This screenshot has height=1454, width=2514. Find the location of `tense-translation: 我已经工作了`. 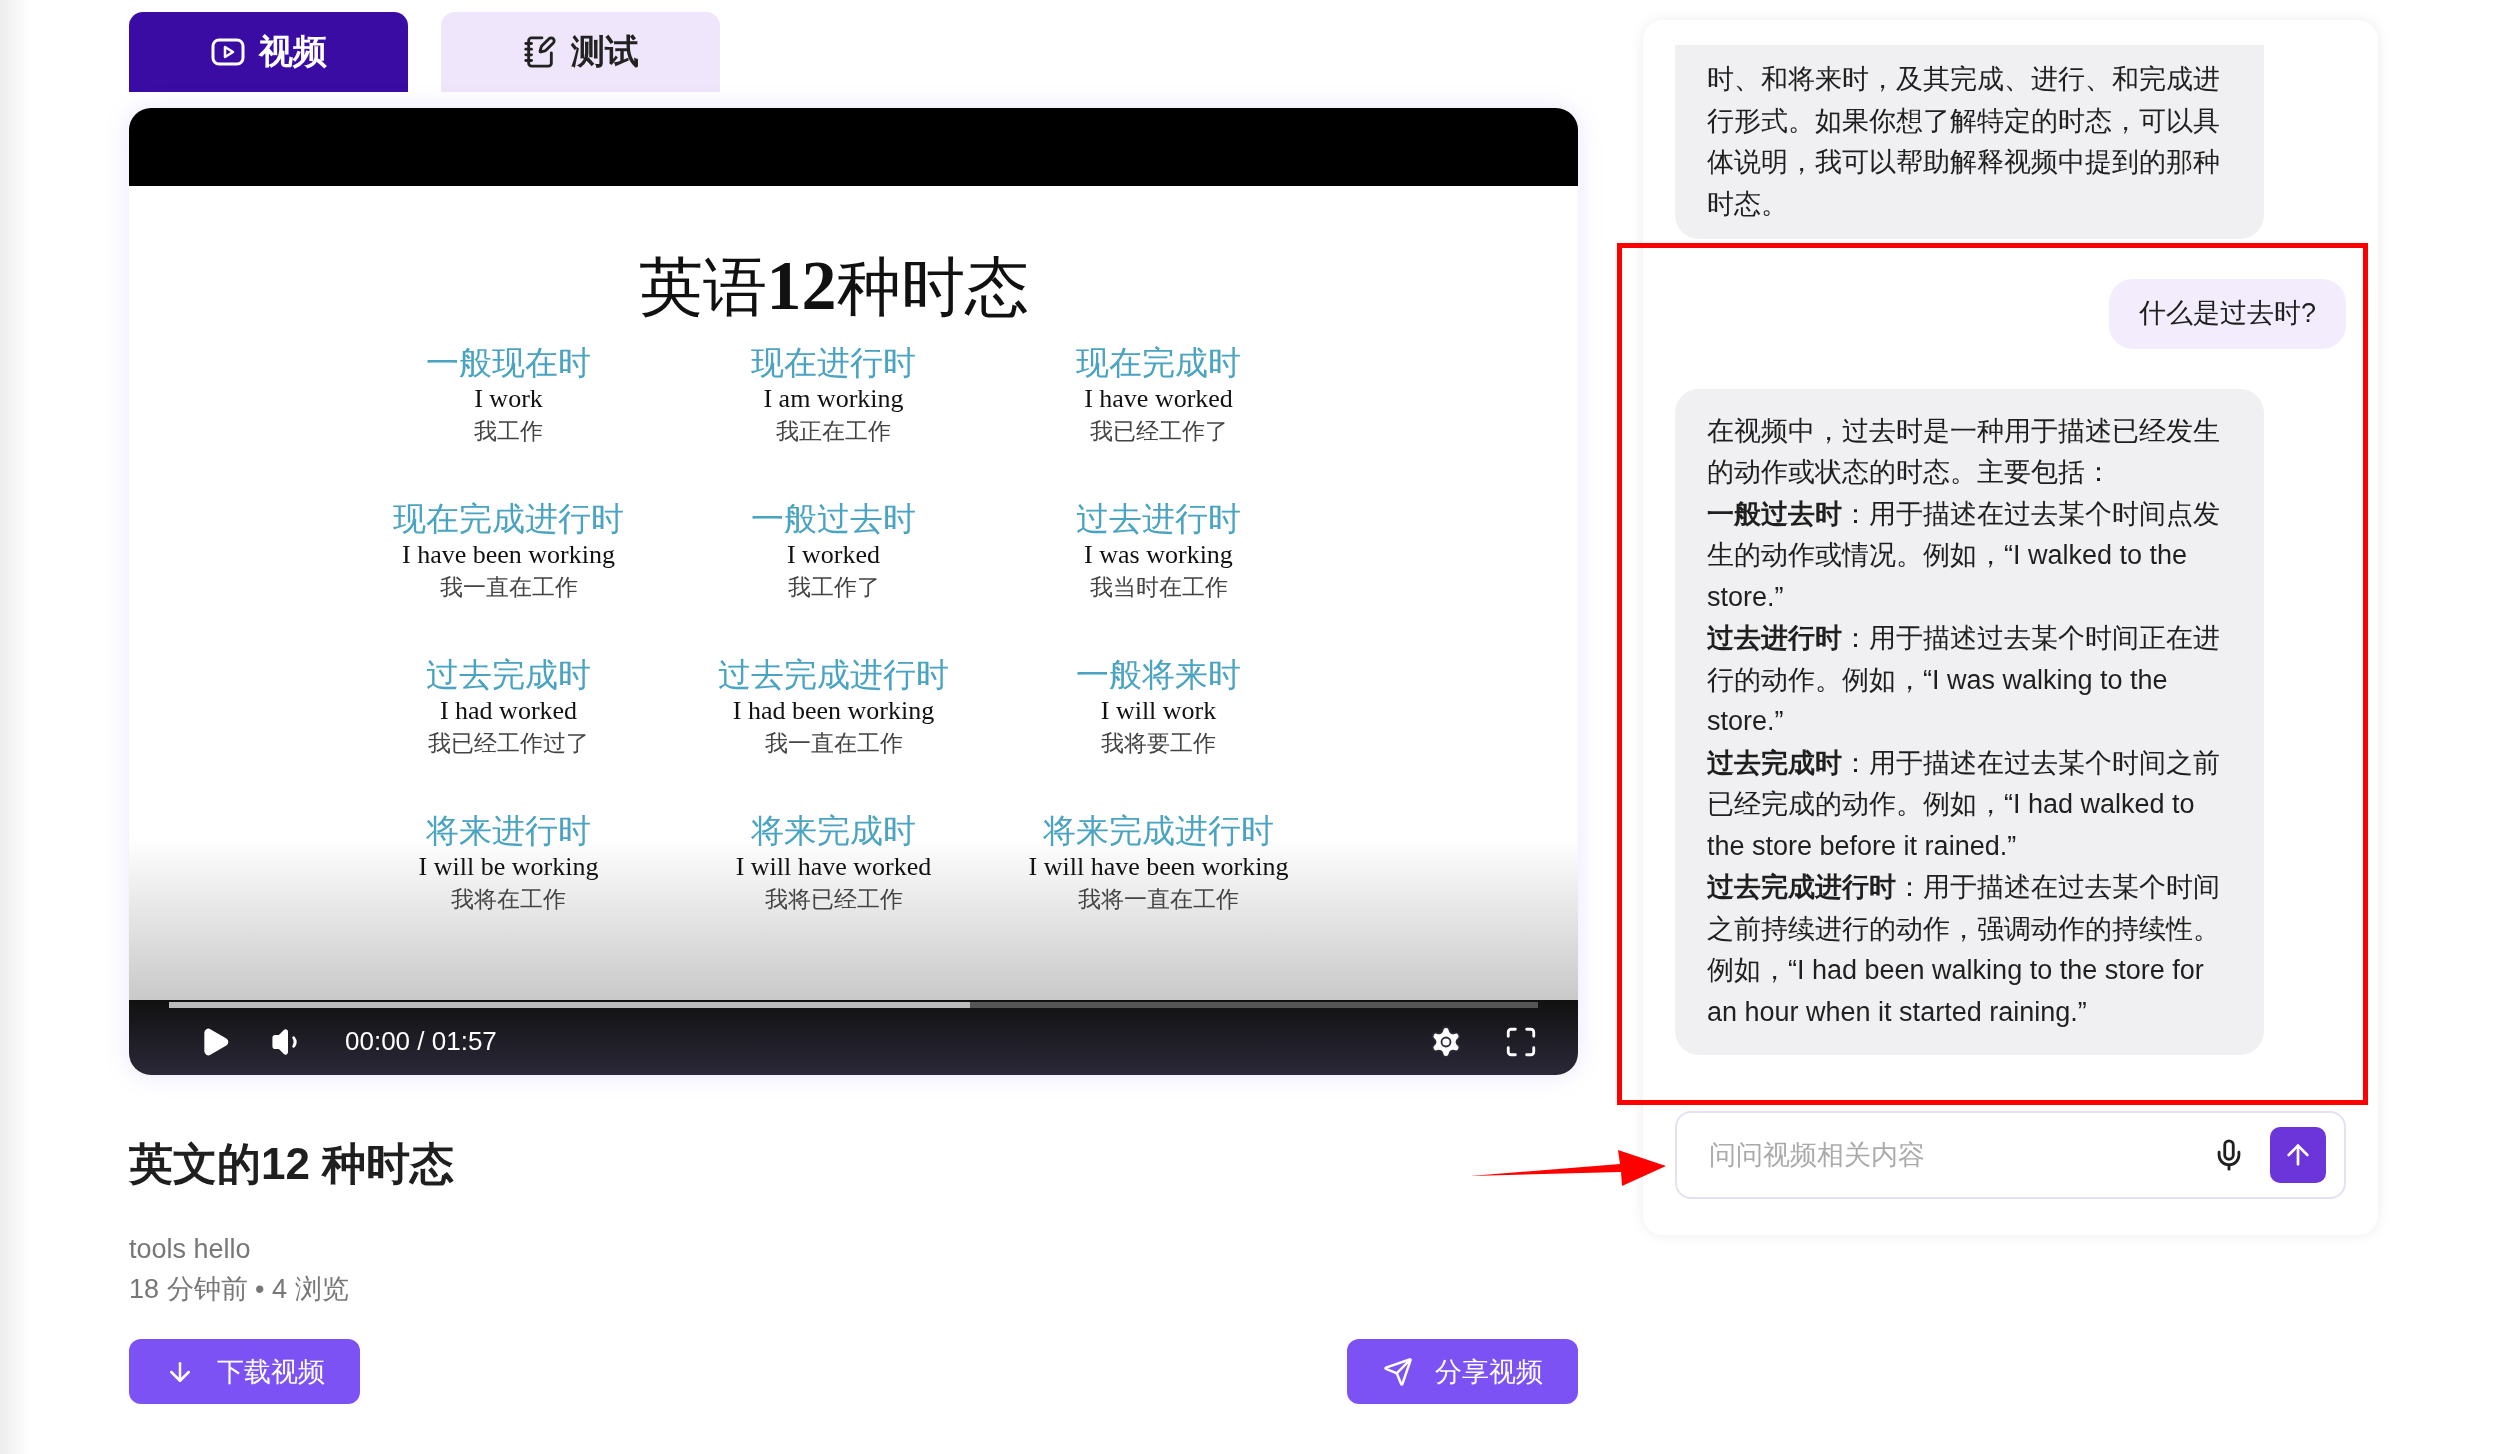

tense-translation: 我已经工作了 is located at coordinates (1158, 431).